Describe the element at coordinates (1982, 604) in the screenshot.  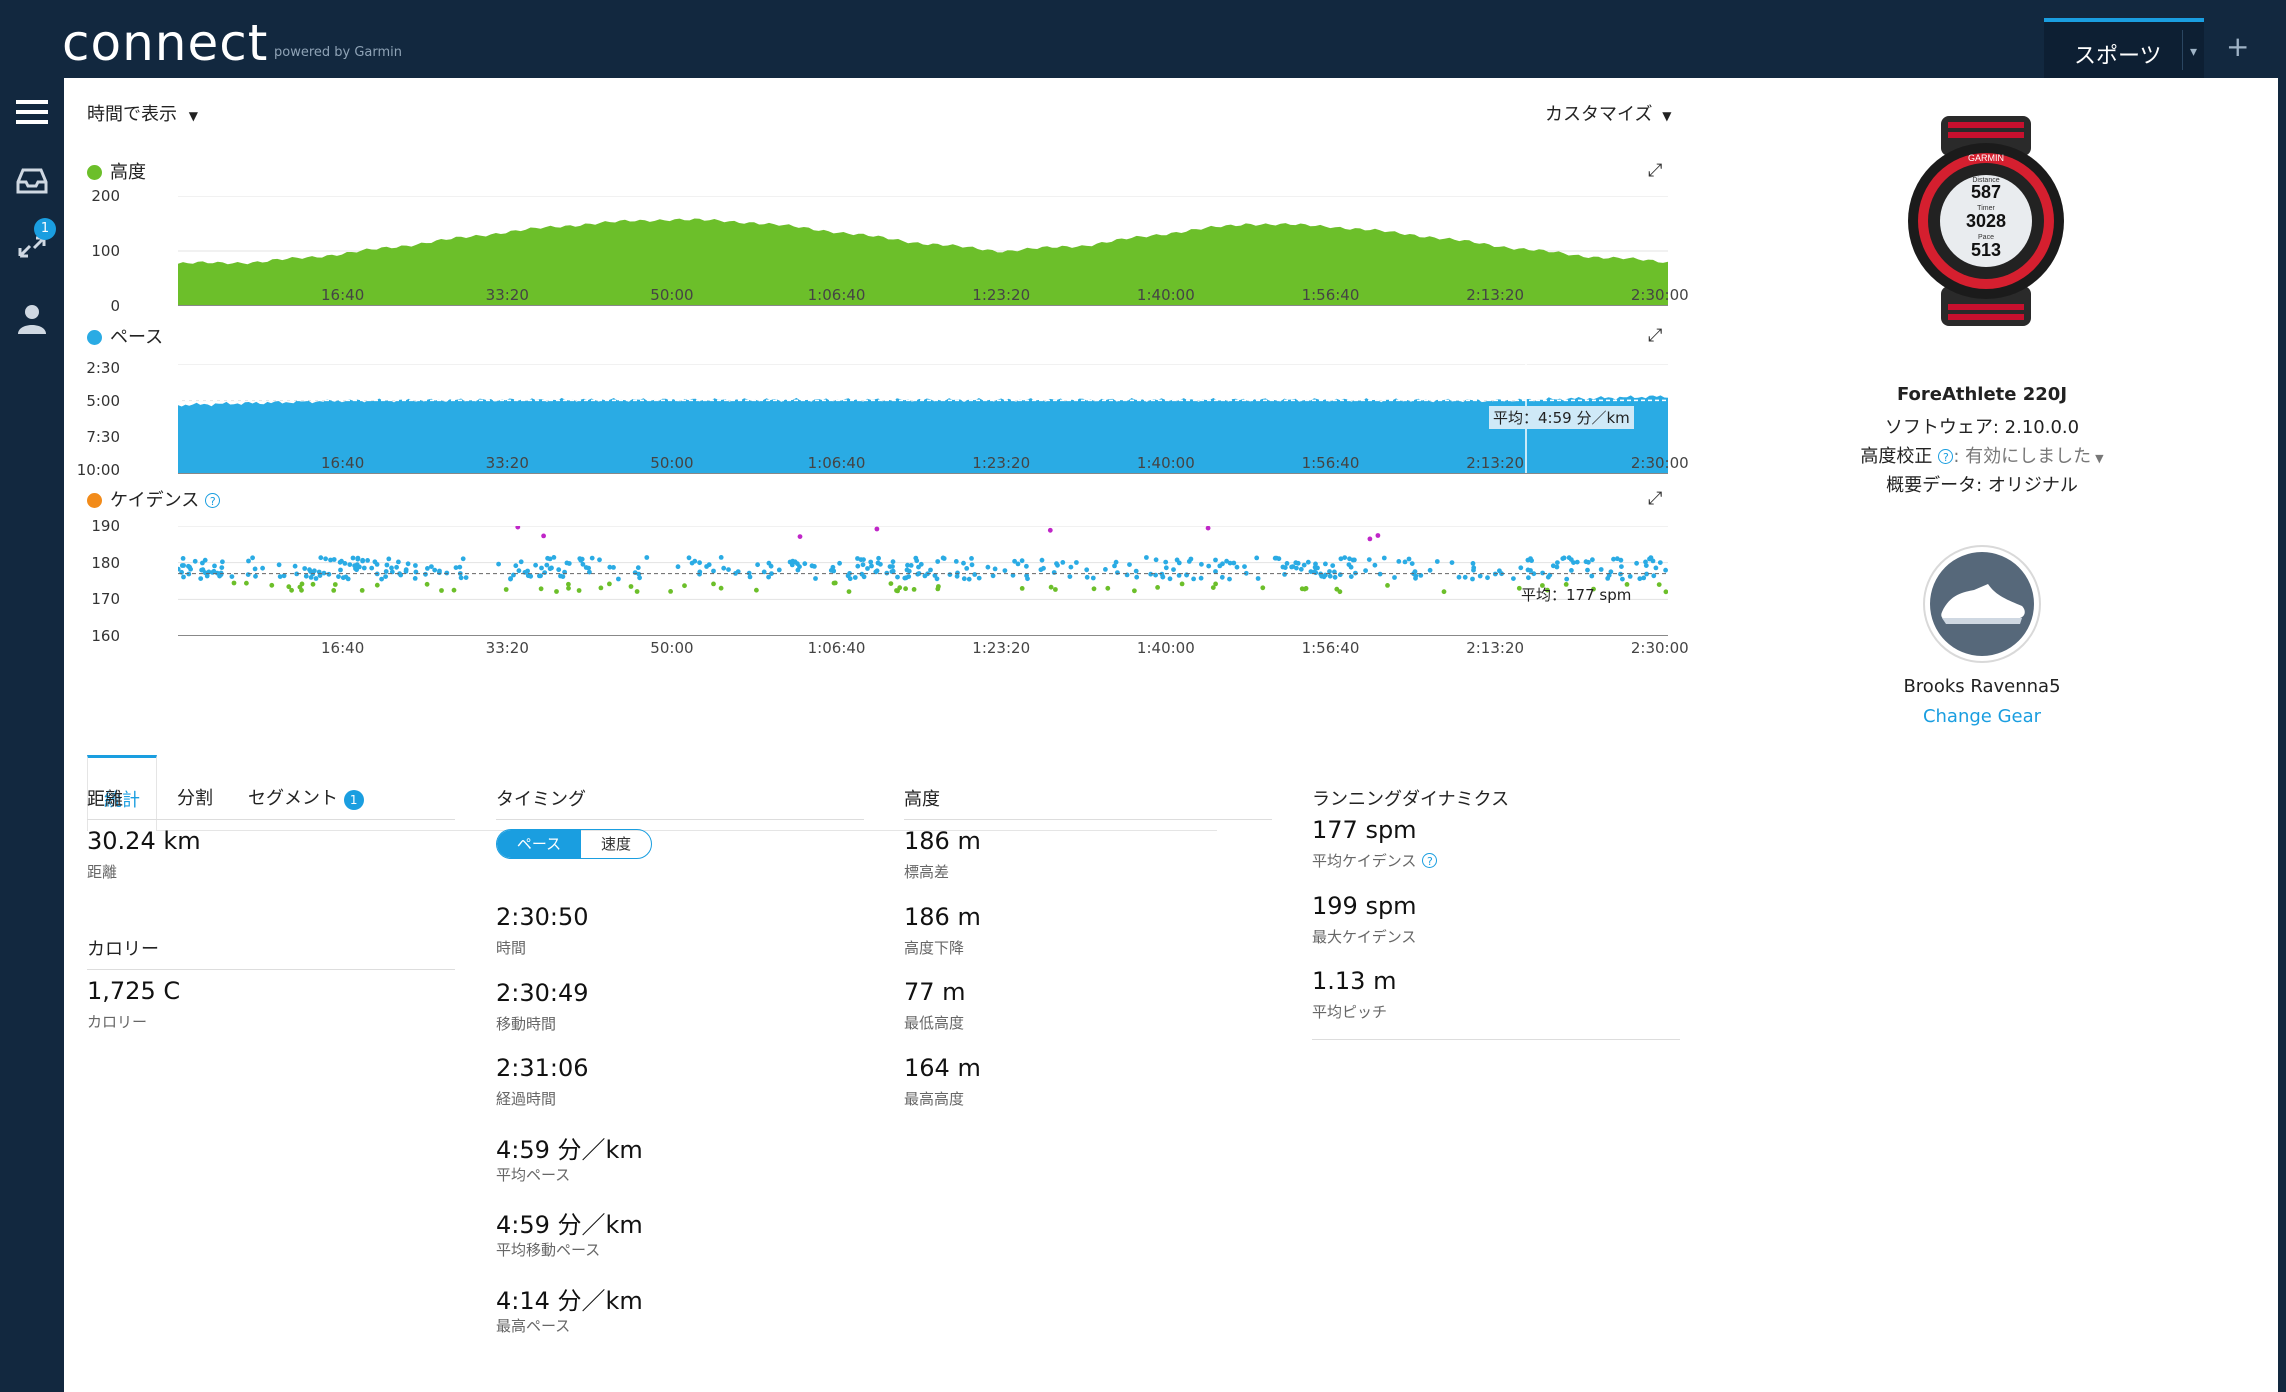
I see `shoe-icon` at that location.